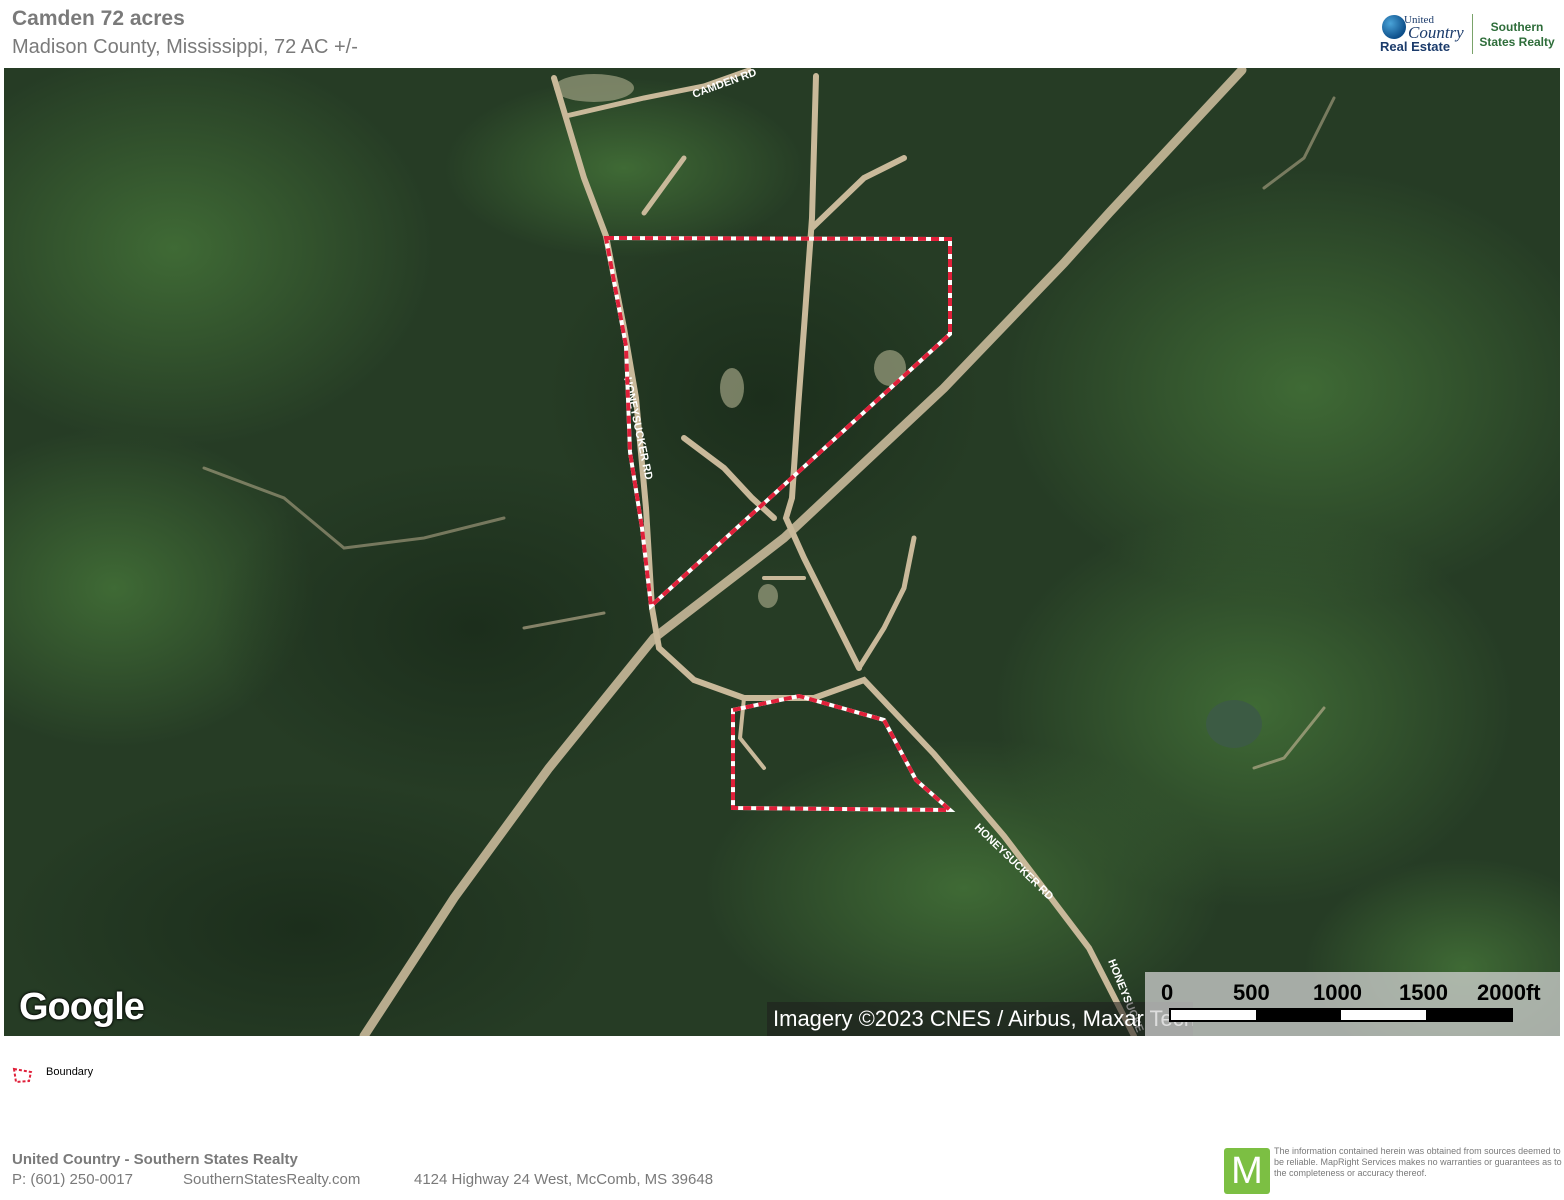 The image size is (1564, 1200). Describe the element at coordinates (564, 1179) in the screenshot. I see `footer-address: 4124 Highway 24 West, McComb, MS 39648` at that location.